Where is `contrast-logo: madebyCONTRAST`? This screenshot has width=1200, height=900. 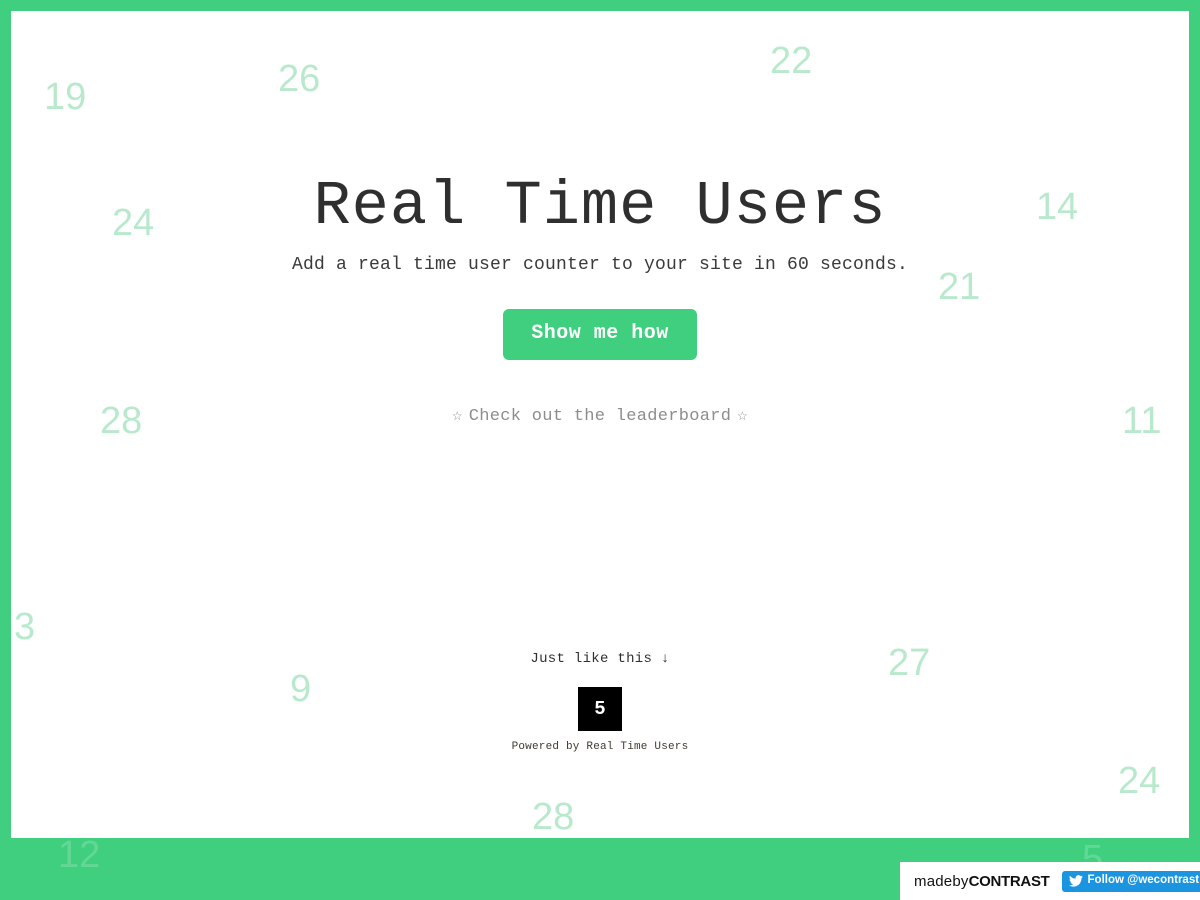
contrast-logo: madebyCONTRAST is located at coordinates (982, 881).